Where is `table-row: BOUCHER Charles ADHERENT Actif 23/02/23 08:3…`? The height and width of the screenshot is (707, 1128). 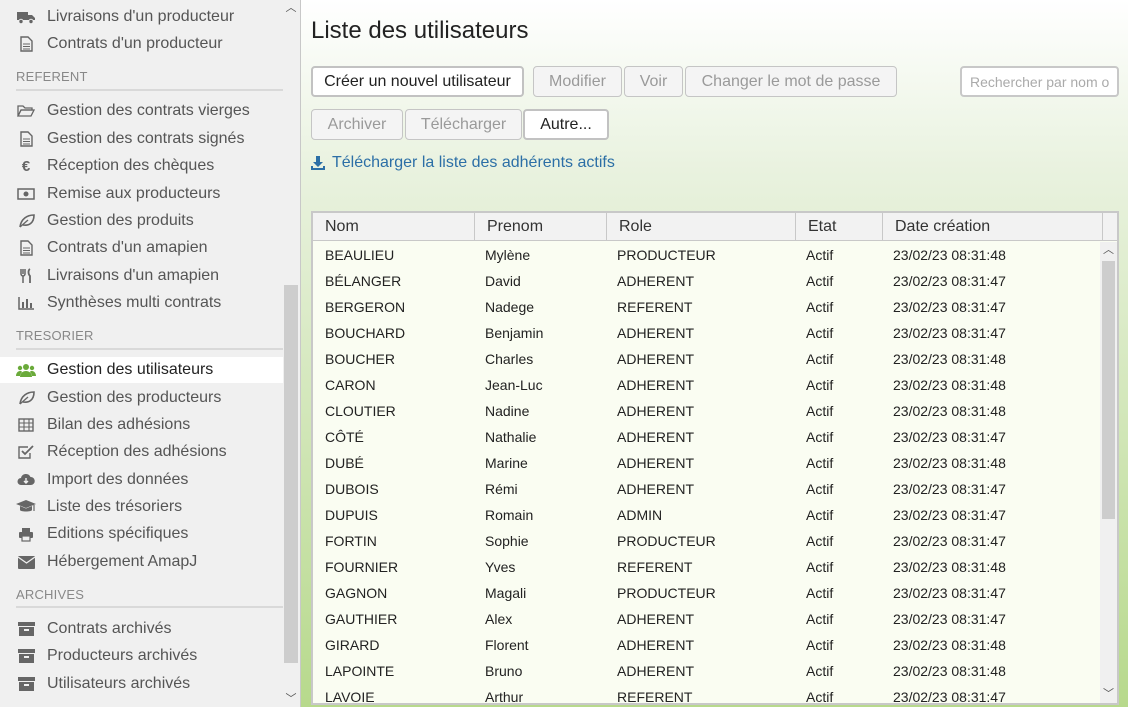
table-row: BOUCHER Charles ADHERENT Actif 23/02/23 08:3… is located at coordinates (707, 359).